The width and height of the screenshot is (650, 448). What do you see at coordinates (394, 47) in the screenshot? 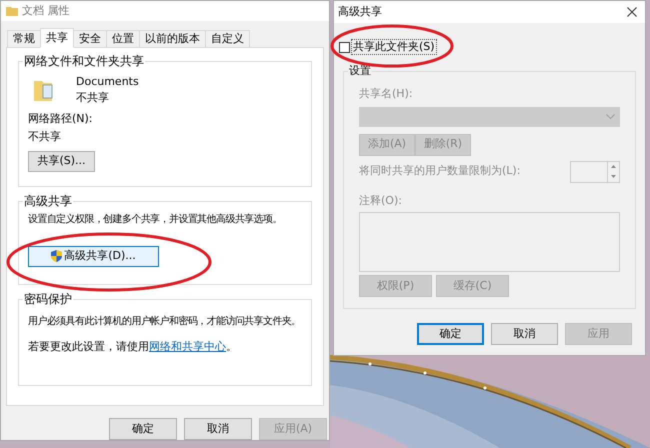
I see `checkbox-label: 共享此文件夹(S)` at bounding box center [394, 47].